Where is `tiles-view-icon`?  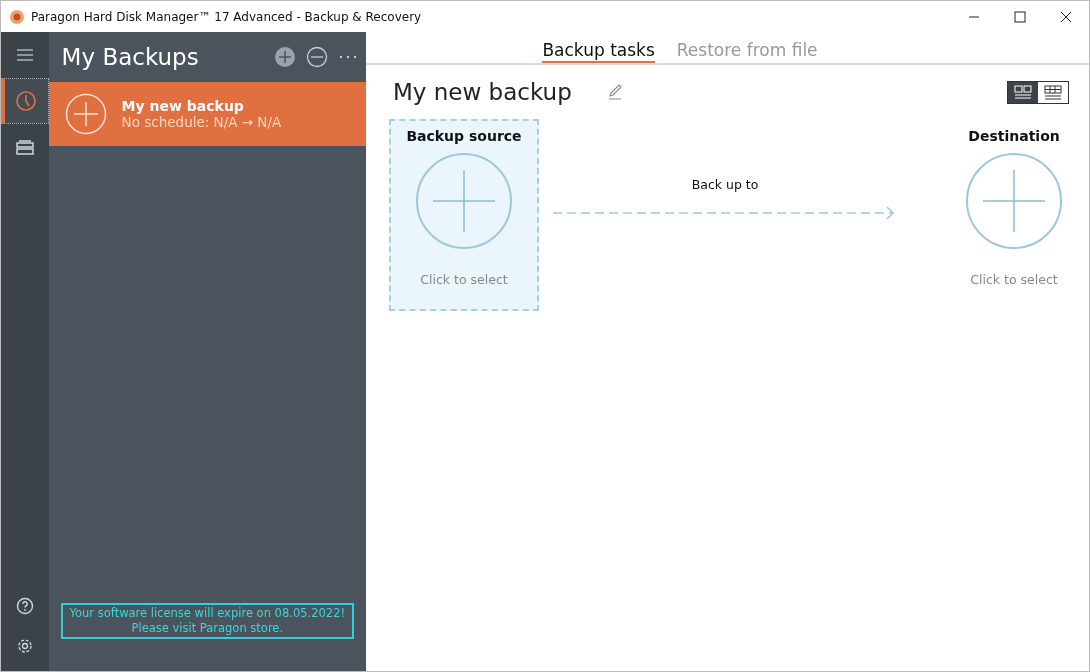
tiles-view-icon is located at coordinates (1023, 92).